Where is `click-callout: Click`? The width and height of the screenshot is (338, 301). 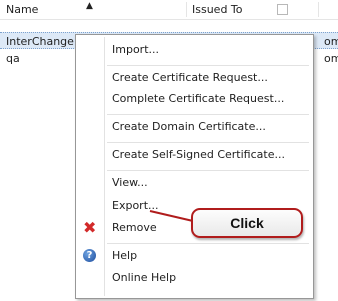
click-callout: Click is located at coordinates (247, 223).